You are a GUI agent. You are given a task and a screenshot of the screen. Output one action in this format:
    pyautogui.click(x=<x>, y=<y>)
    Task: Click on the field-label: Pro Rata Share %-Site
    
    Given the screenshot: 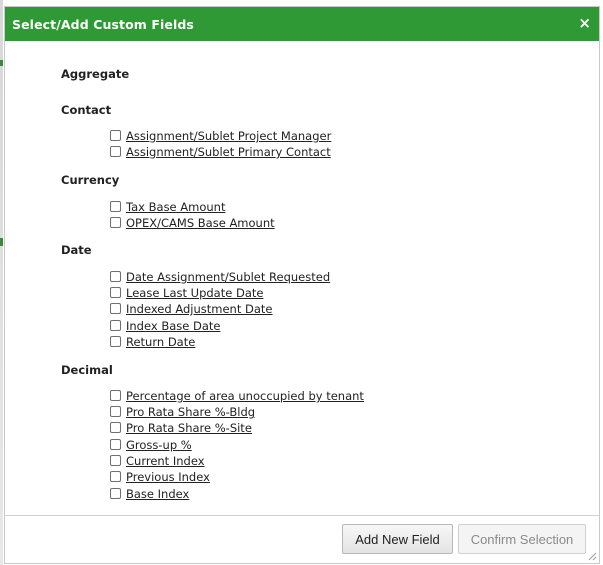 What is the action you would take?
    pyautogui.click(x=189, y=428)
    